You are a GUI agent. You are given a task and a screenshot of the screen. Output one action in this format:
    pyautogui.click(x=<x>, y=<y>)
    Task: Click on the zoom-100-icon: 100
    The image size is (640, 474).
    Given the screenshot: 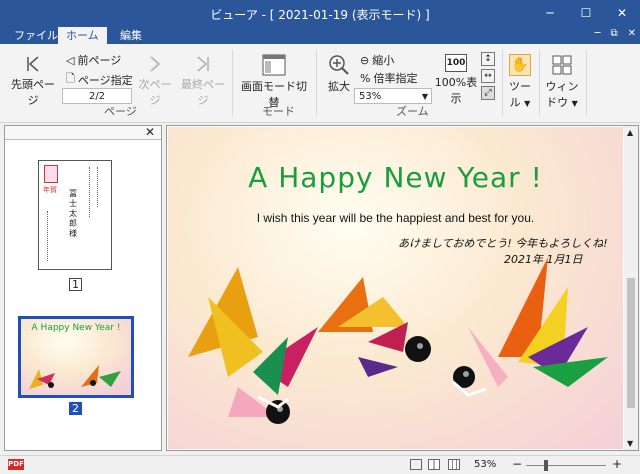 What is the action you would take?
    pyautogui.click(x=456, y=63)
    